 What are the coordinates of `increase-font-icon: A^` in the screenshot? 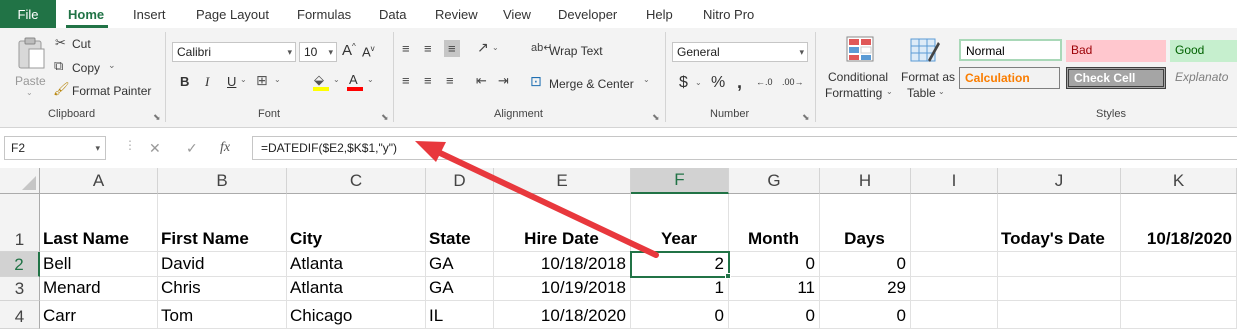 It's located at (349, 50).